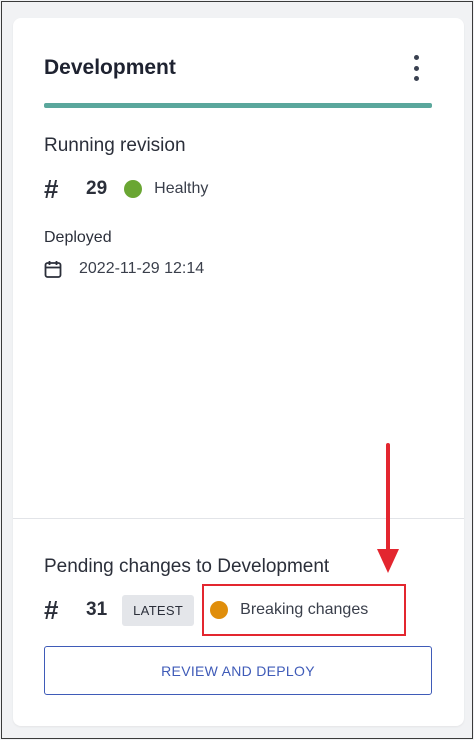  I want to click on pending-revision-number: 31, so click(97, 609).